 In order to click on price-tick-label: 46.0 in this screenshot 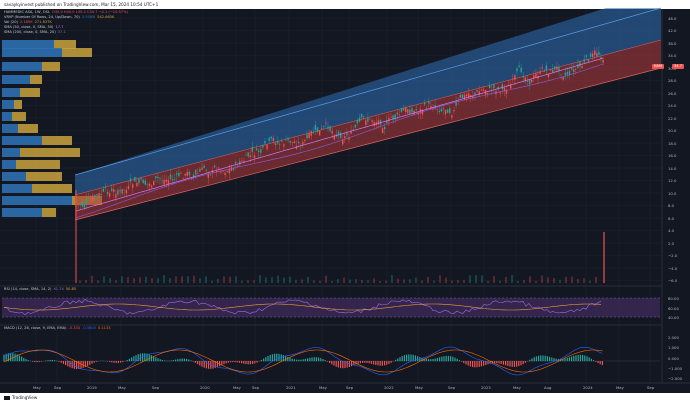, I will do `click(672, 18)`.